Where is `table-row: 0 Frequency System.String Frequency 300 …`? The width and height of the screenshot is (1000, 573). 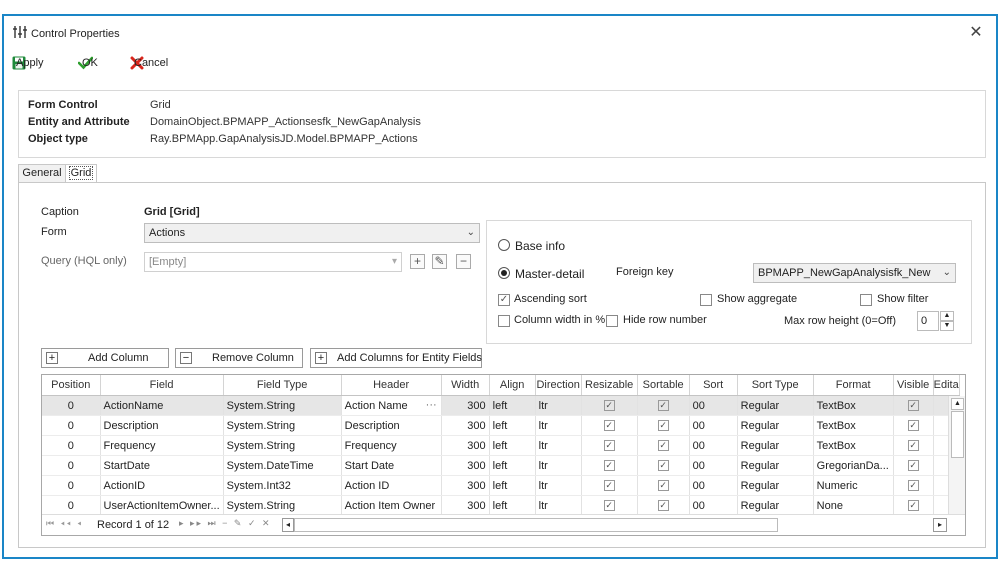
table-row: 0 Frequency System.String Frequency 300 … is located at coordinates (501, 445).